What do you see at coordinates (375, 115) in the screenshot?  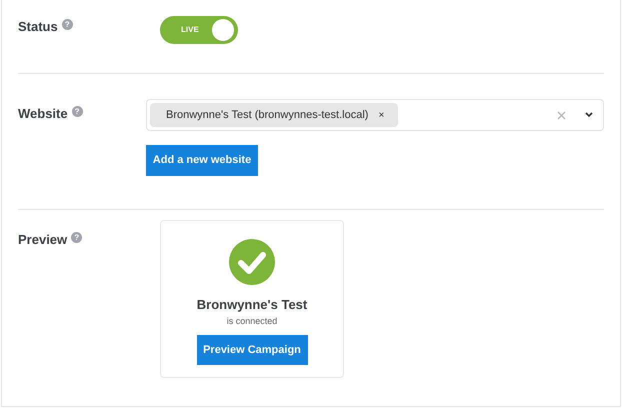 I see `website-select: Bronwynne's Test (bronwynnes-test.local) ×` at bounding box center [375, 115].